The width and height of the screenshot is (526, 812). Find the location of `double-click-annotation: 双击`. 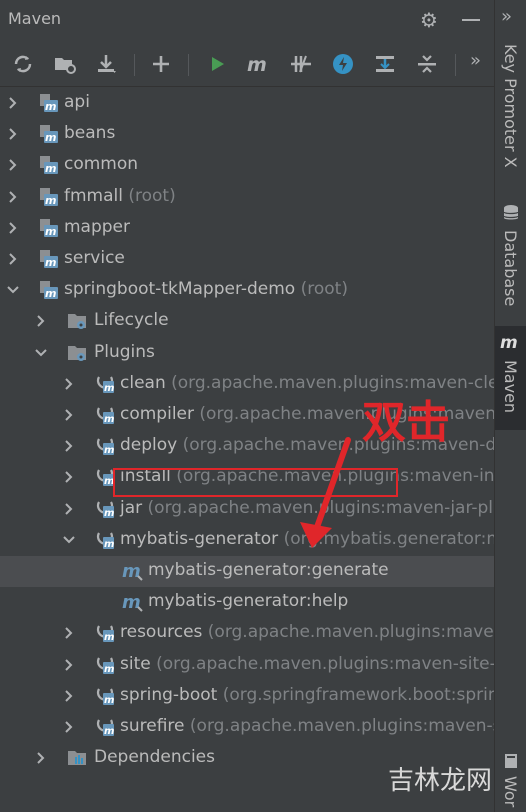

double-click-annotation: 双击 is located at coordinates (406, 422).